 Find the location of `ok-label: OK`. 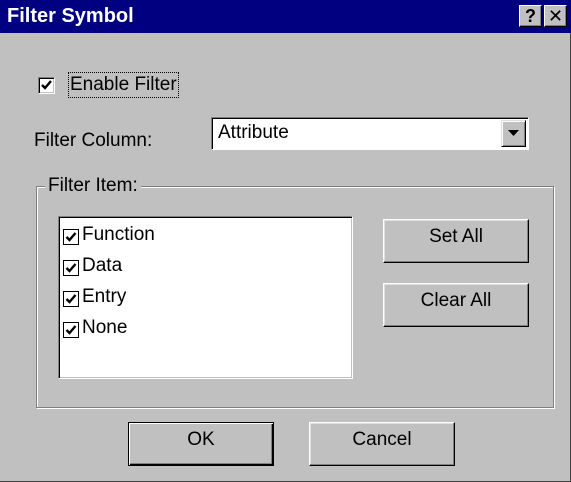

ok-label: OK is located at coordinates (201, 439).